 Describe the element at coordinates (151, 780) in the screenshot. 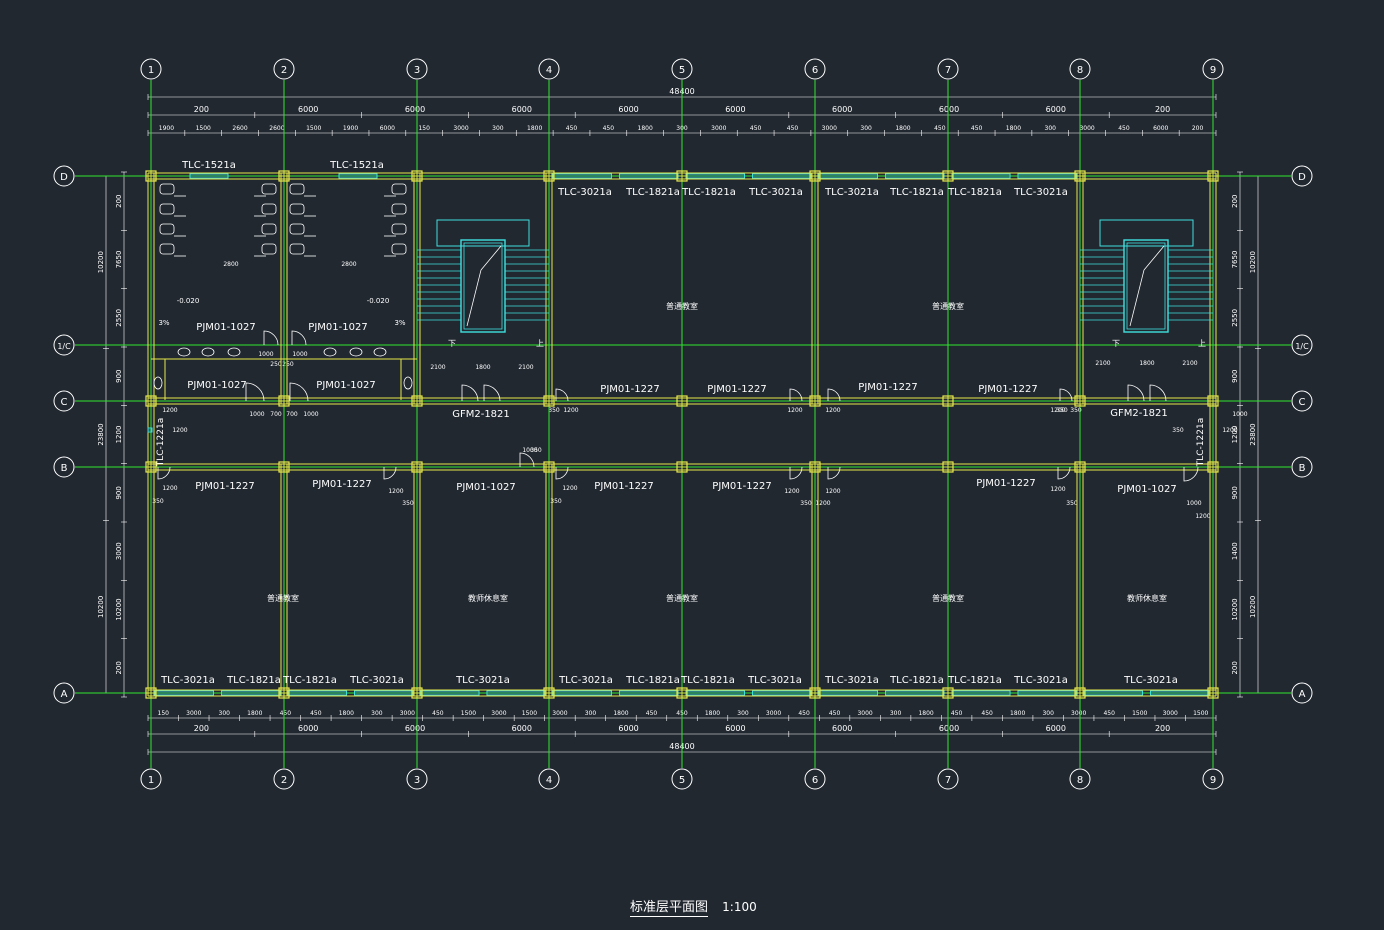

I see `axis-bubble-label-1: 1` at that location.